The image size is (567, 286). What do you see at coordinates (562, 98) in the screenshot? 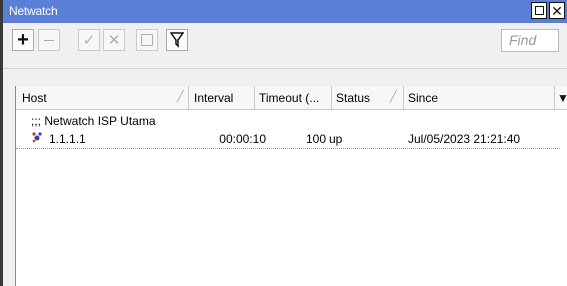
I see `column-chooser-icon: ▼` at bounding box center [562, 98].